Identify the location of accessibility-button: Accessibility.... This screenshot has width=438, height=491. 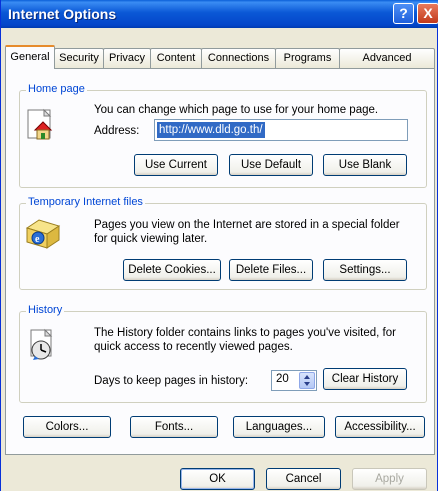
(380, 427).